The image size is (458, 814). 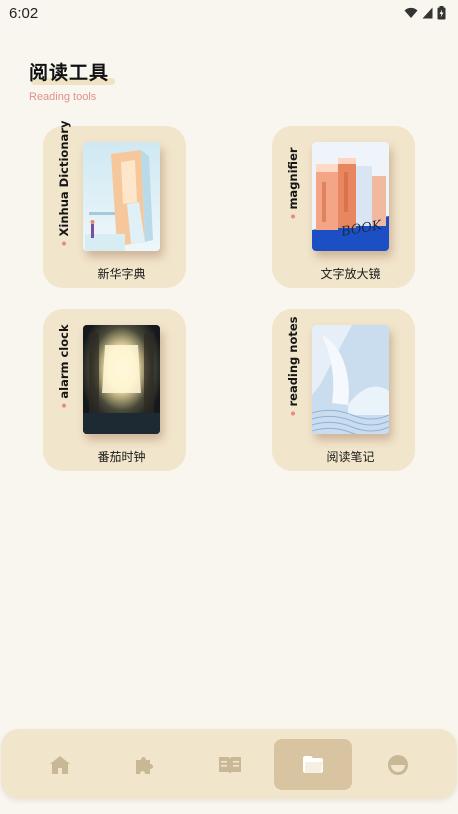 I want to click on page-header: 阅读工具 Reading tools, so click(x=72, y=80).